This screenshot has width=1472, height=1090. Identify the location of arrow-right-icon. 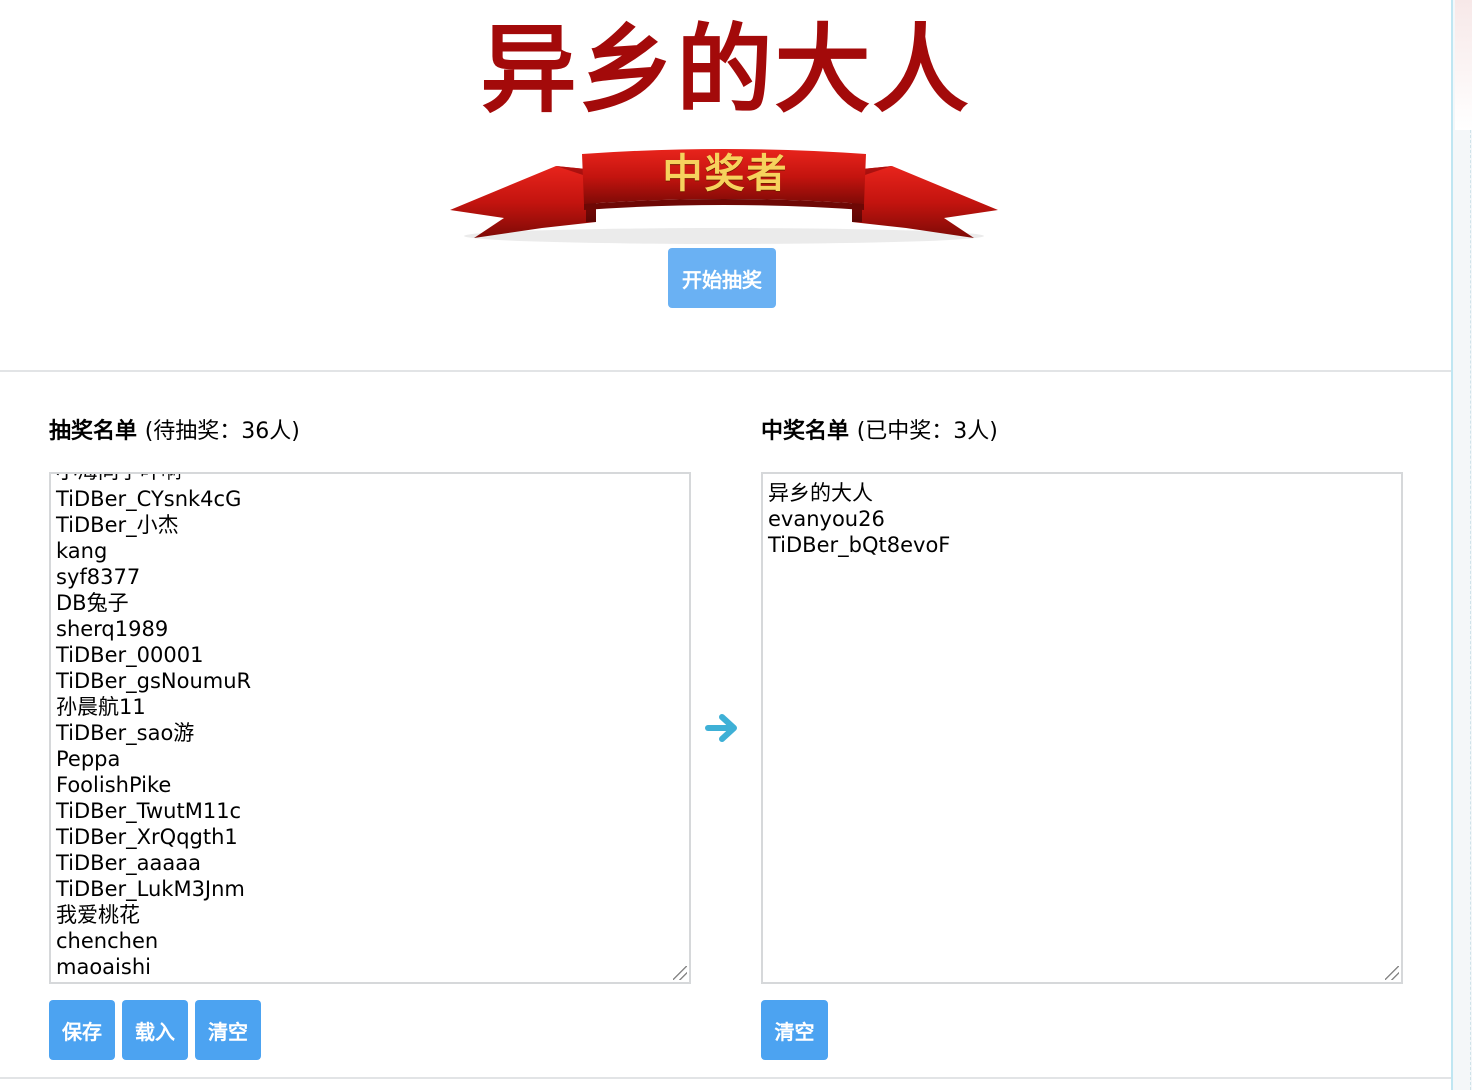
(721, 728).